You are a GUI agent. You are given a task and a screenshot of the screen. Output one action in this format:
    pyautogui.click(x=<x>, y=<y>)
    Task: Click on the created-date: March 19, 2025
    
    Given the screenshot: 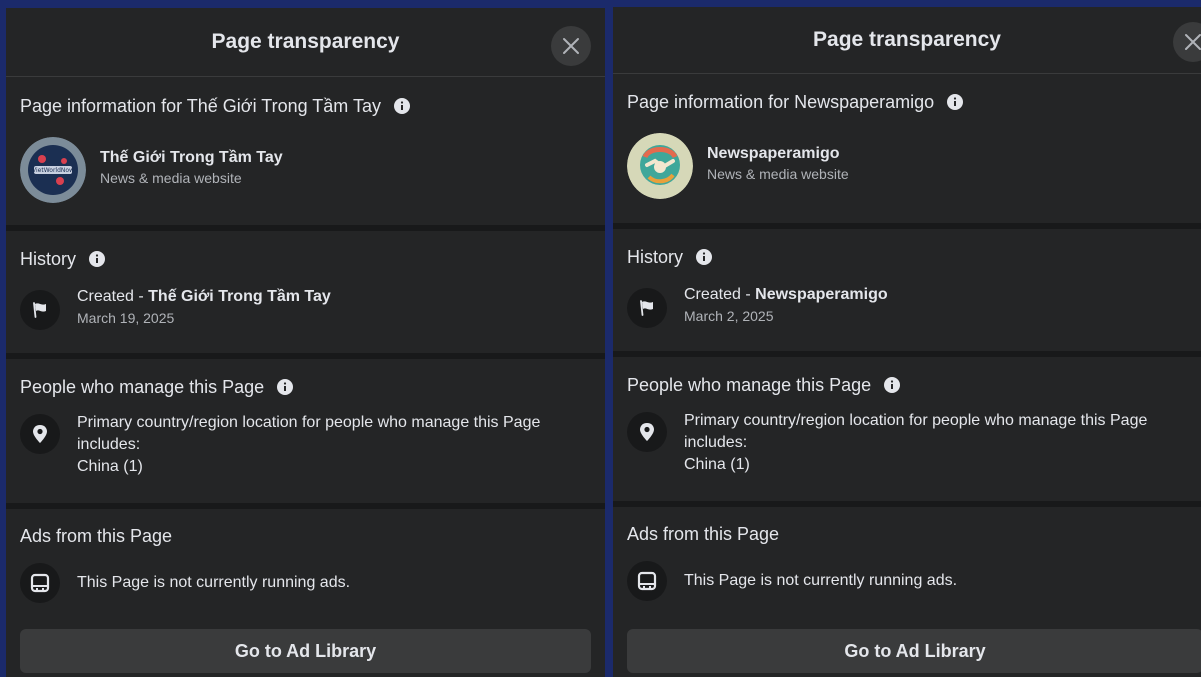 What is the action you would take?
    pyautogui.click(x=126, y=318)
    